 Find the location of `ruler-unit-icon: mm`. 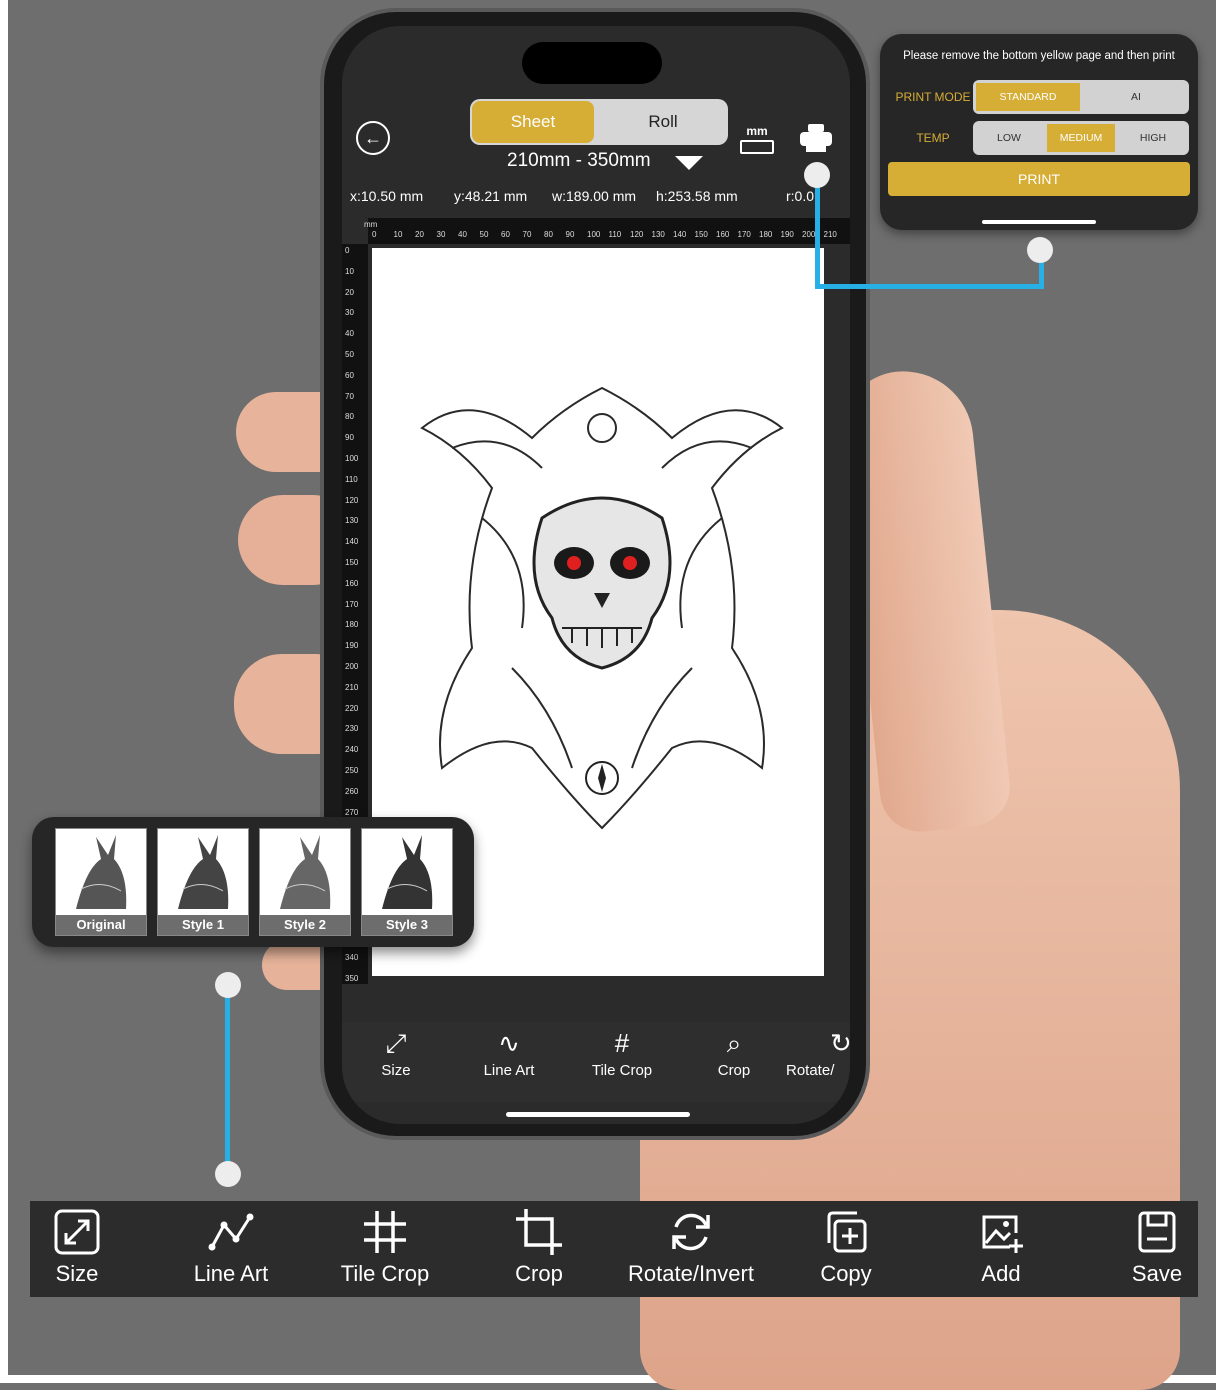

ruler-unit-icon: mm is located at coordinates (757, 139).